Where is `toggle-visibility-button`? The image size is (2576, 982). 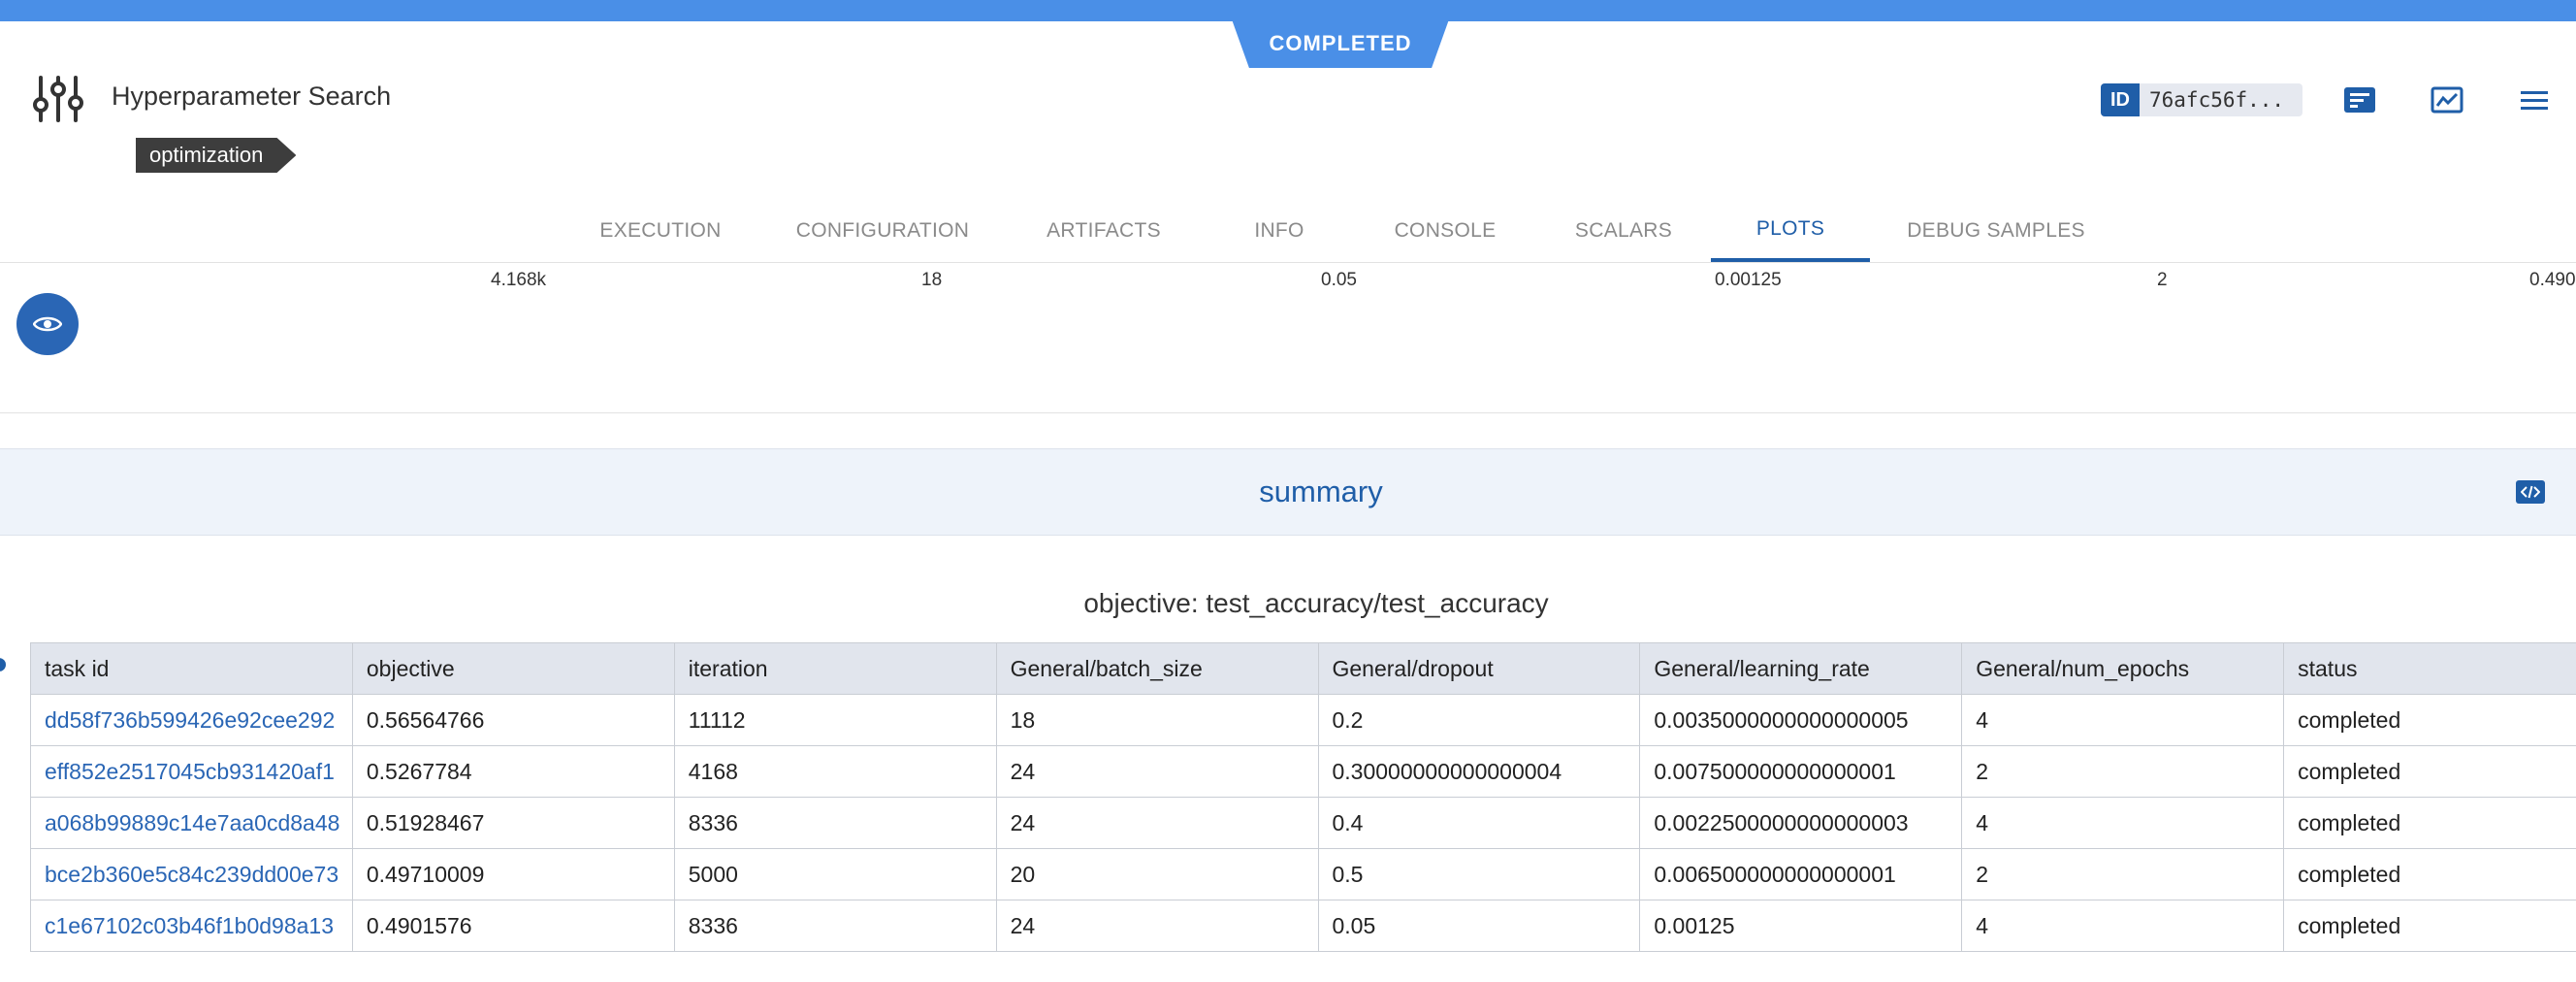
toggle-visibility-button is located at coordinates (47, 324).